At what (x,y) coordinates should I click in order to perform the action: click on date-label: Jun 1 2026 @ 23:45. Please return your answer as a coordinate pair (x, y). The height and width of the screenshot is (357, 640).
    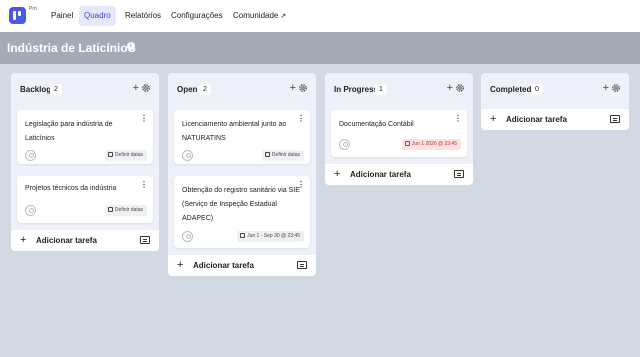
    Looking at the image, I should click on (434, 144).